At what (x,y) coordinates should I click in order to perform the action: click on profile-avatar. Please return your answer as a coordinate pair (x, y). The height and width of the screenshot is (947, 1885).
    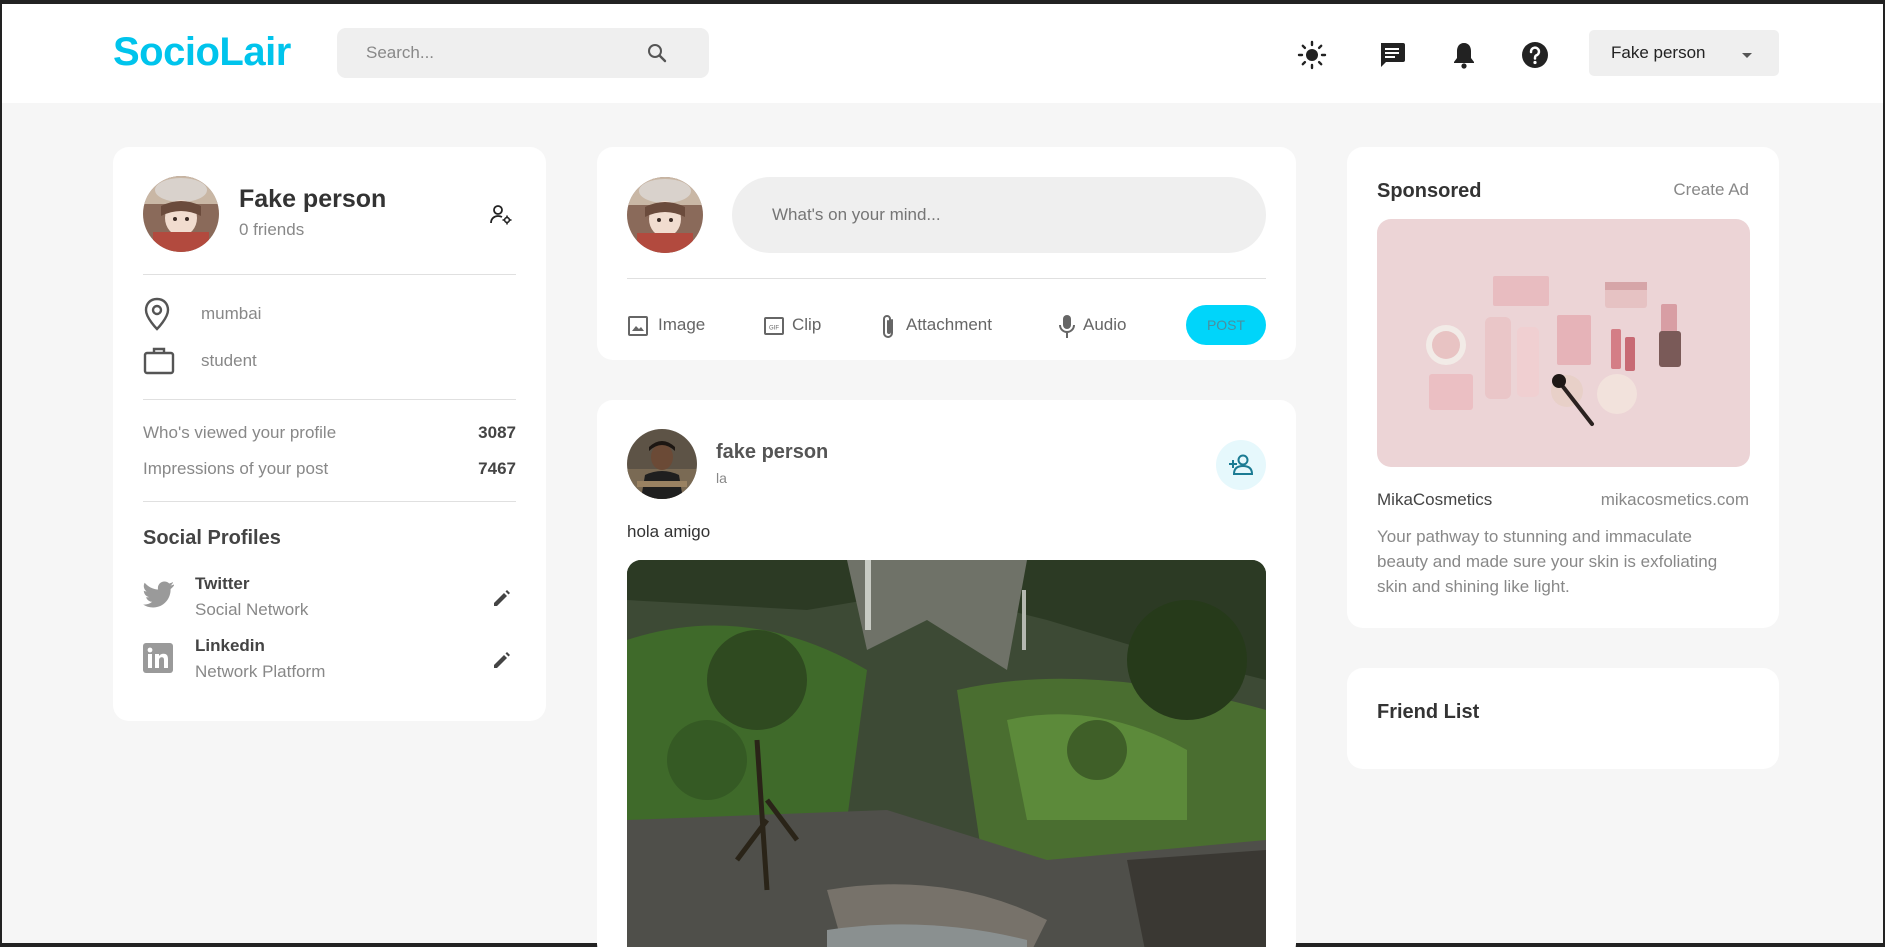
    Looking at the image, I should click on (181, 214).